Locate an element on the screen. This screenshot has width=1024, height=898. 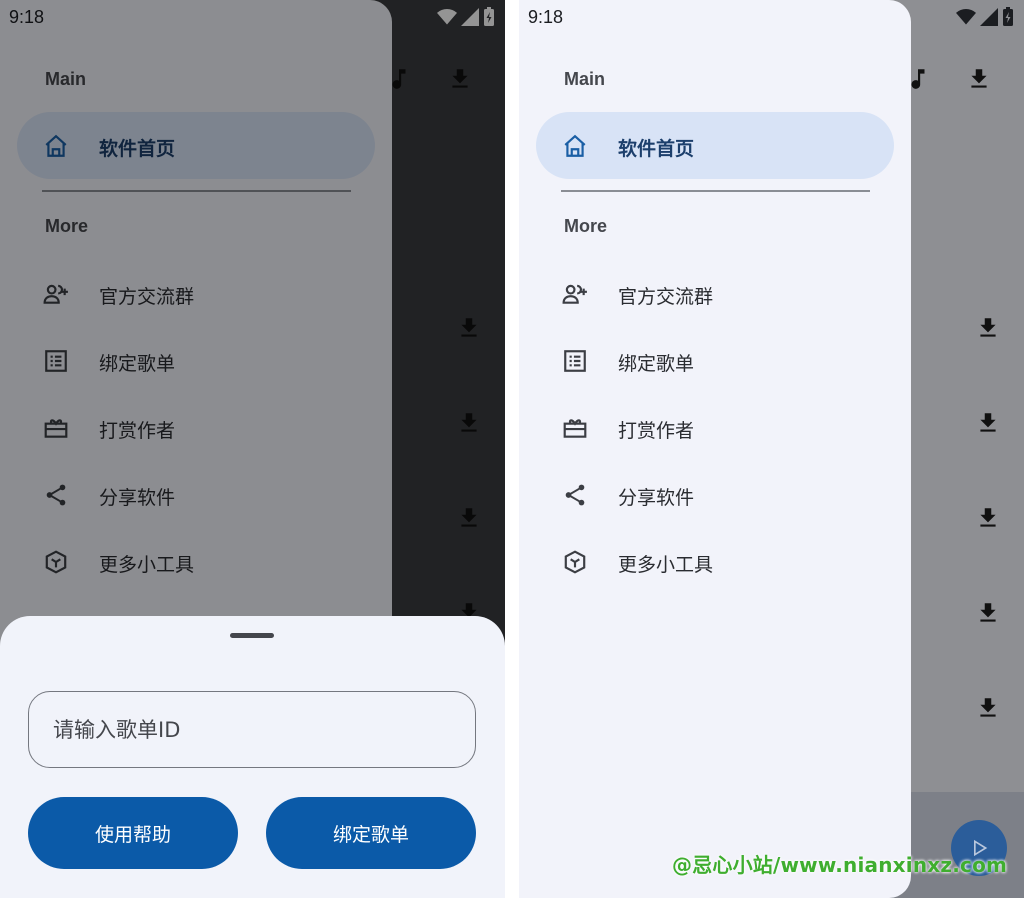
section-title-more: More is located at coordinates (586, 226).